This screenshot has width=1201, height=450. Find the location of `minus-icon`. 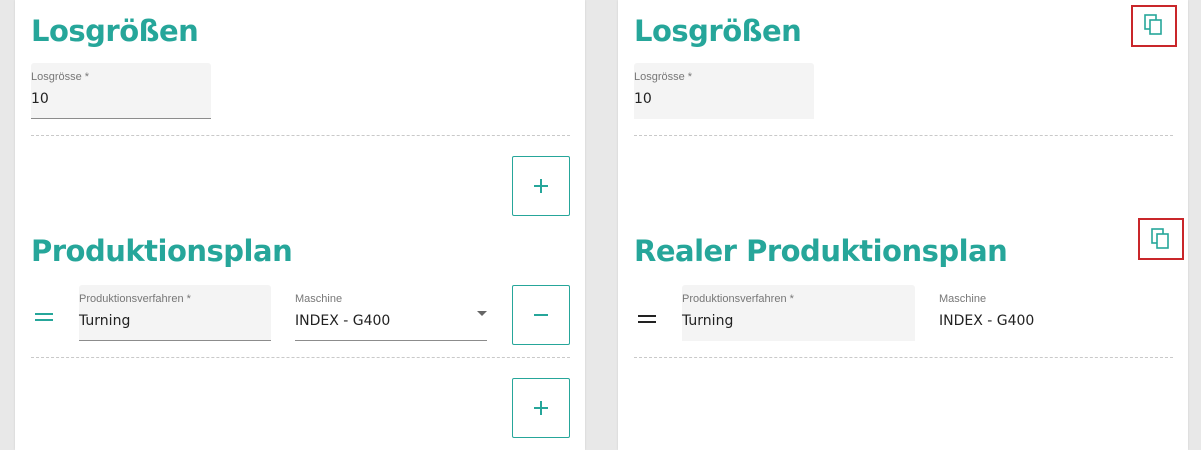

minus-icon is located at coordinates (541, 315).